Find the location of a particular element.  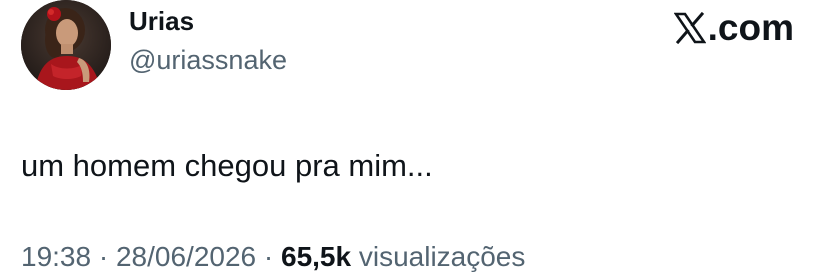

avatar is located at coordinates (66, 45).